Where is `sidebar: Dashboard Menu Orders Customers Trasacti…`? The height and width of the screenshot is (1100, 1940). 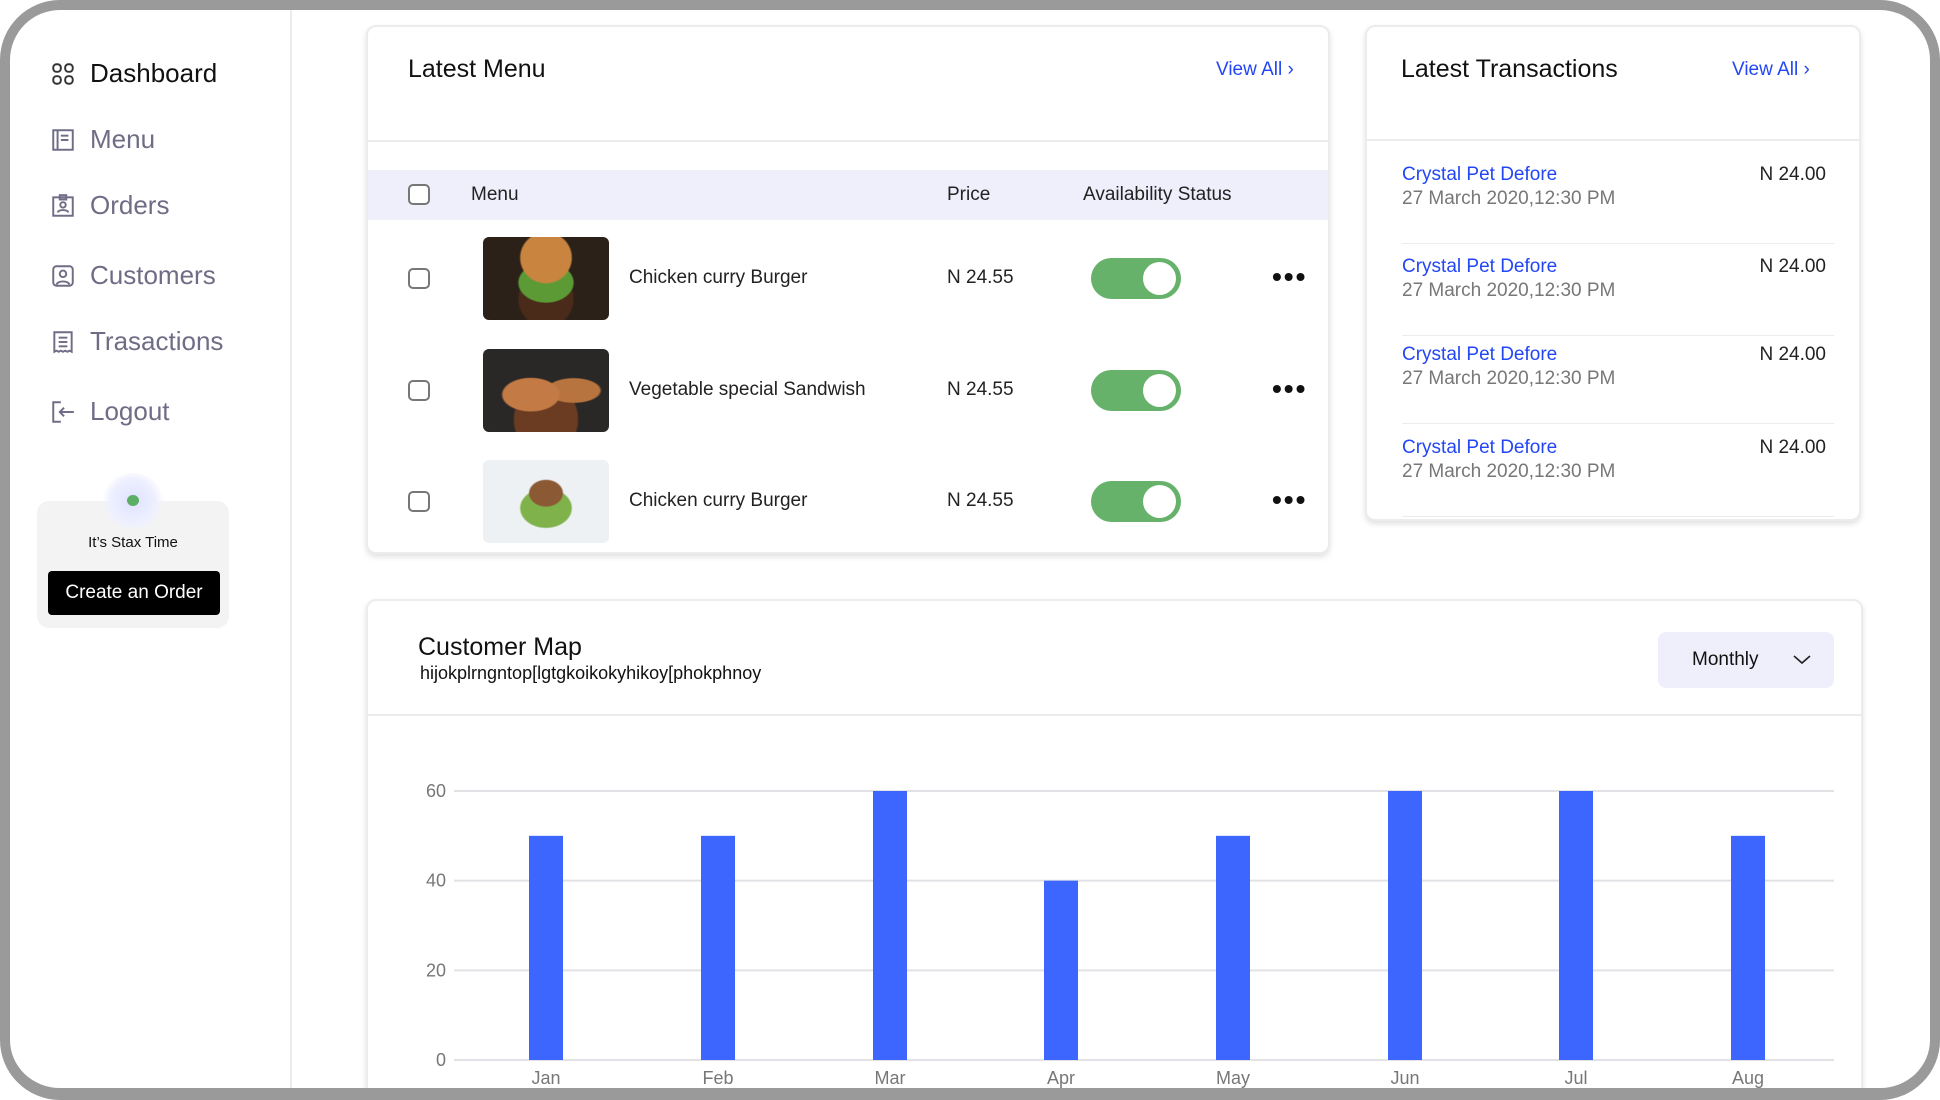
sidebar: Dashboard Menu Orders Customers Trasacti… is located at coordinates (151, 549).